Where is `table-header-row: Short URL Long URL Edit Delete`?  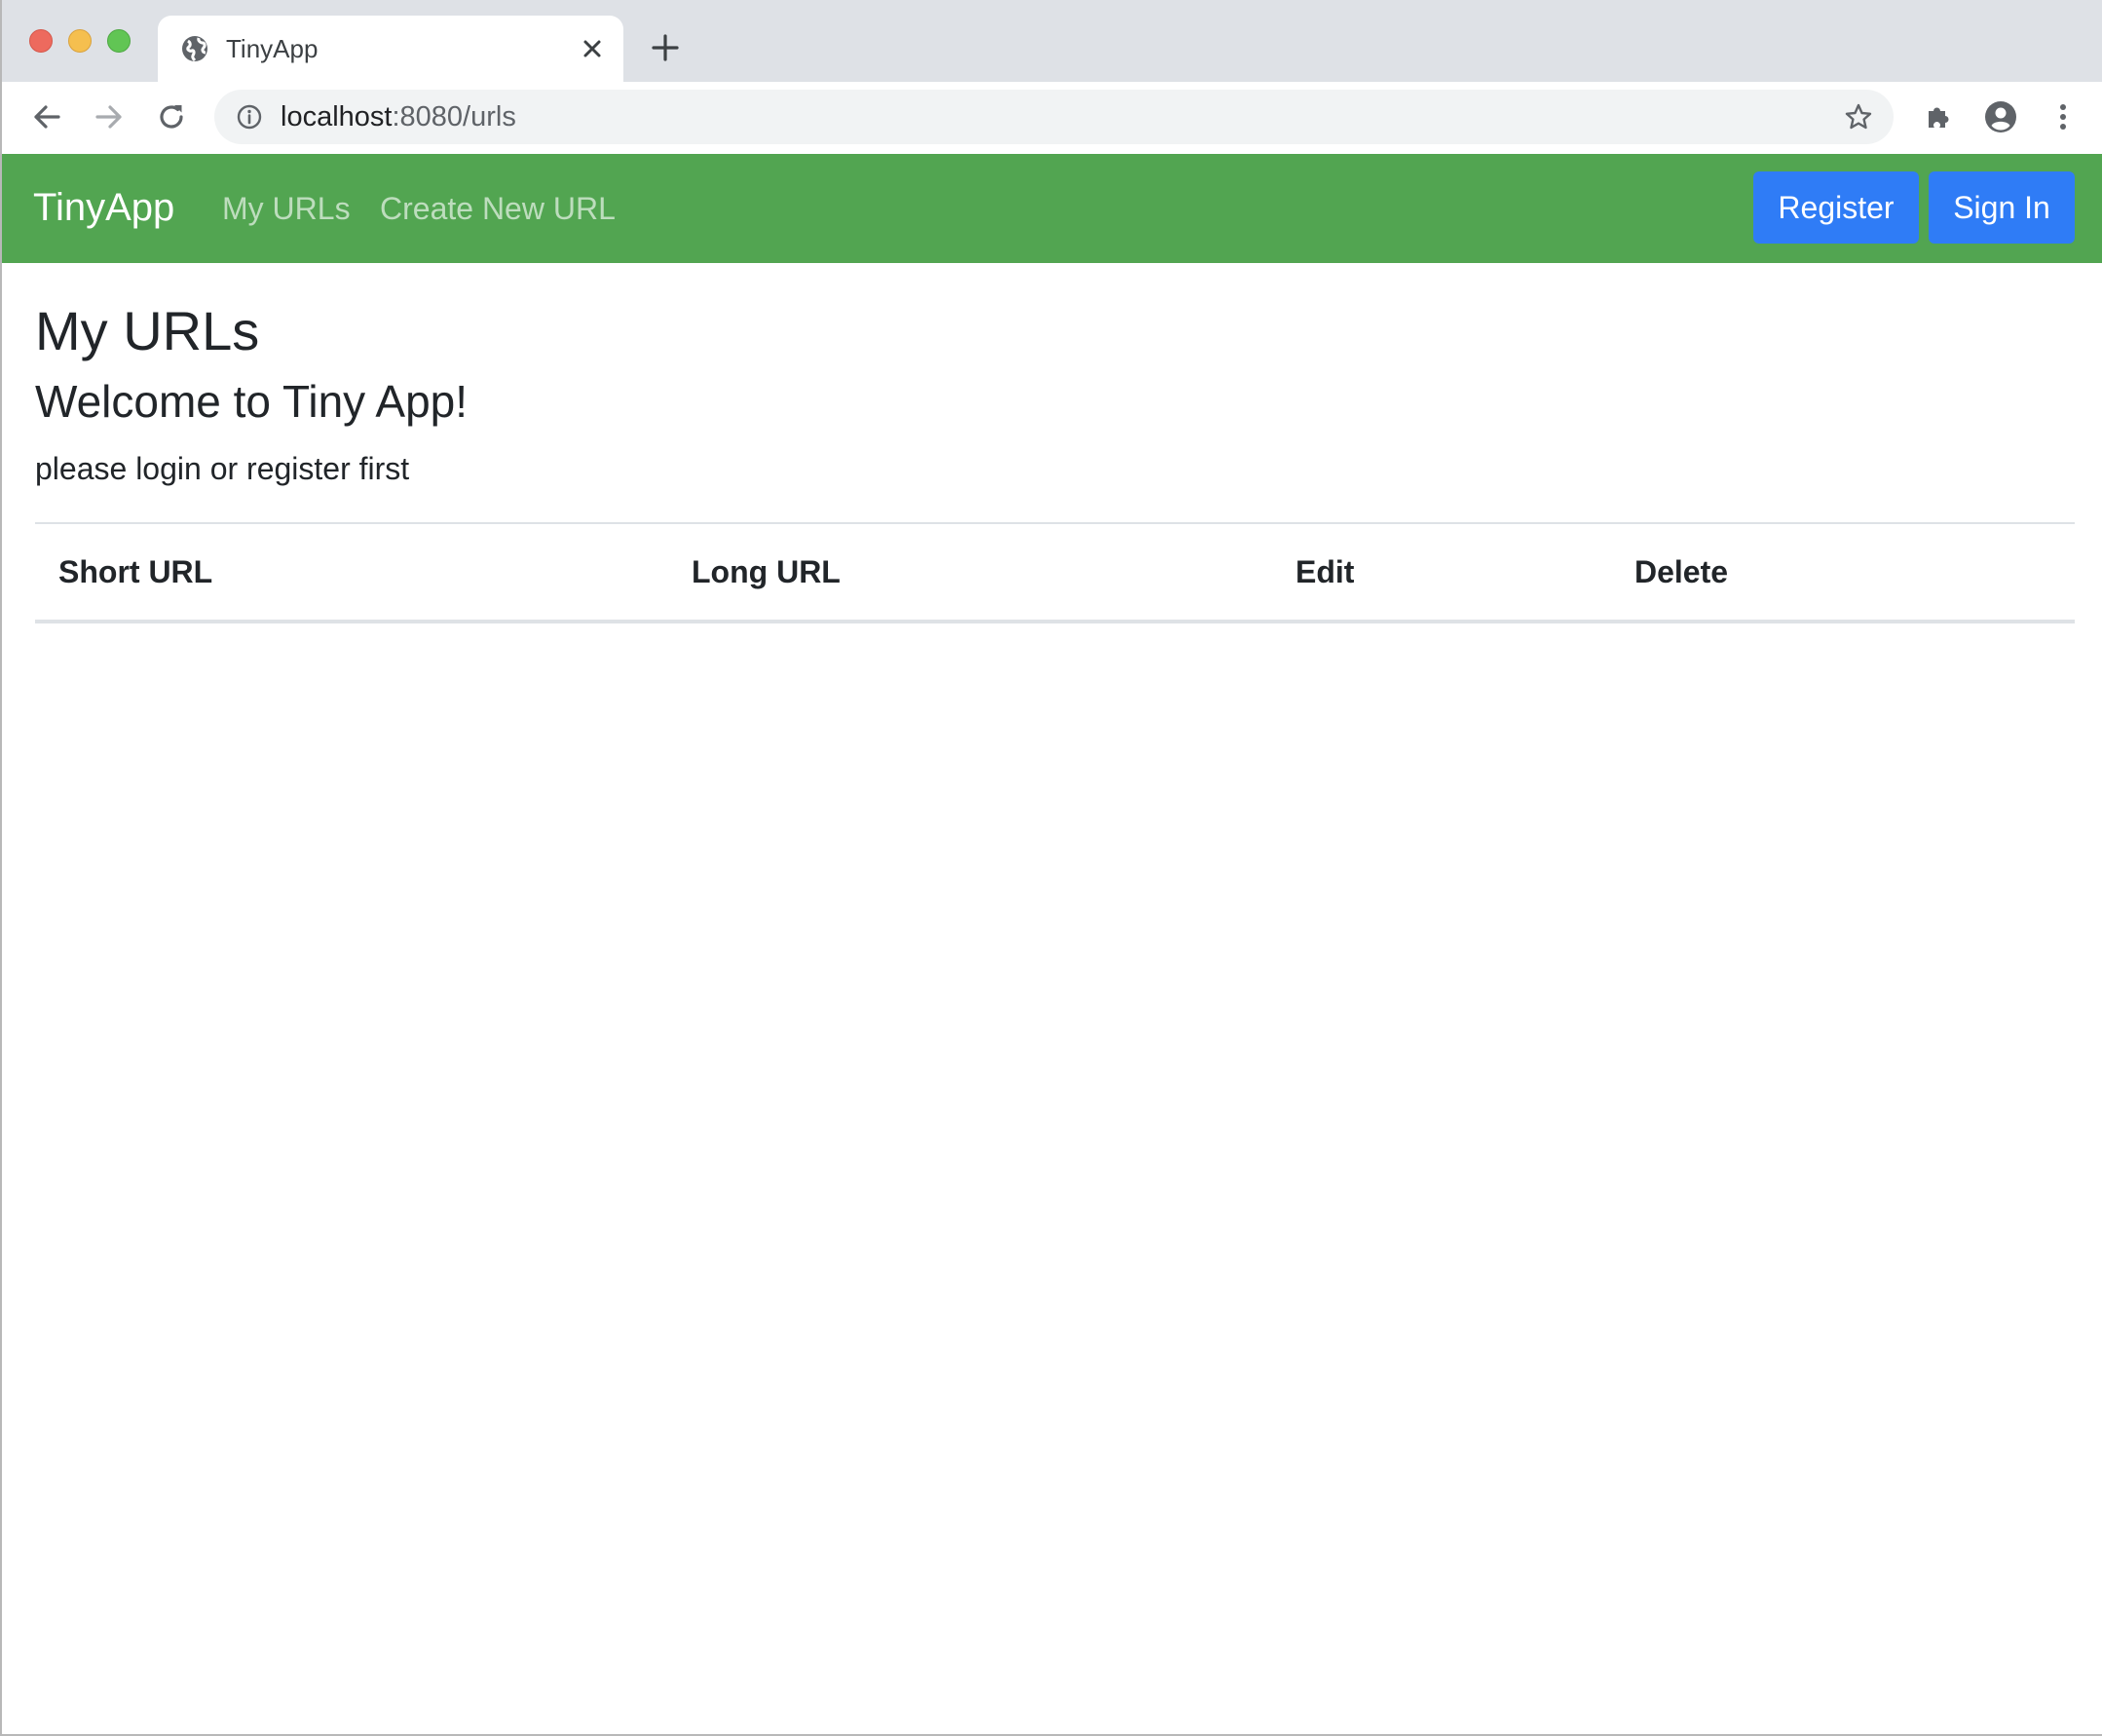 table-header-row: Short URL Long URL Edit Delete is located at coordinates (1055, 572).